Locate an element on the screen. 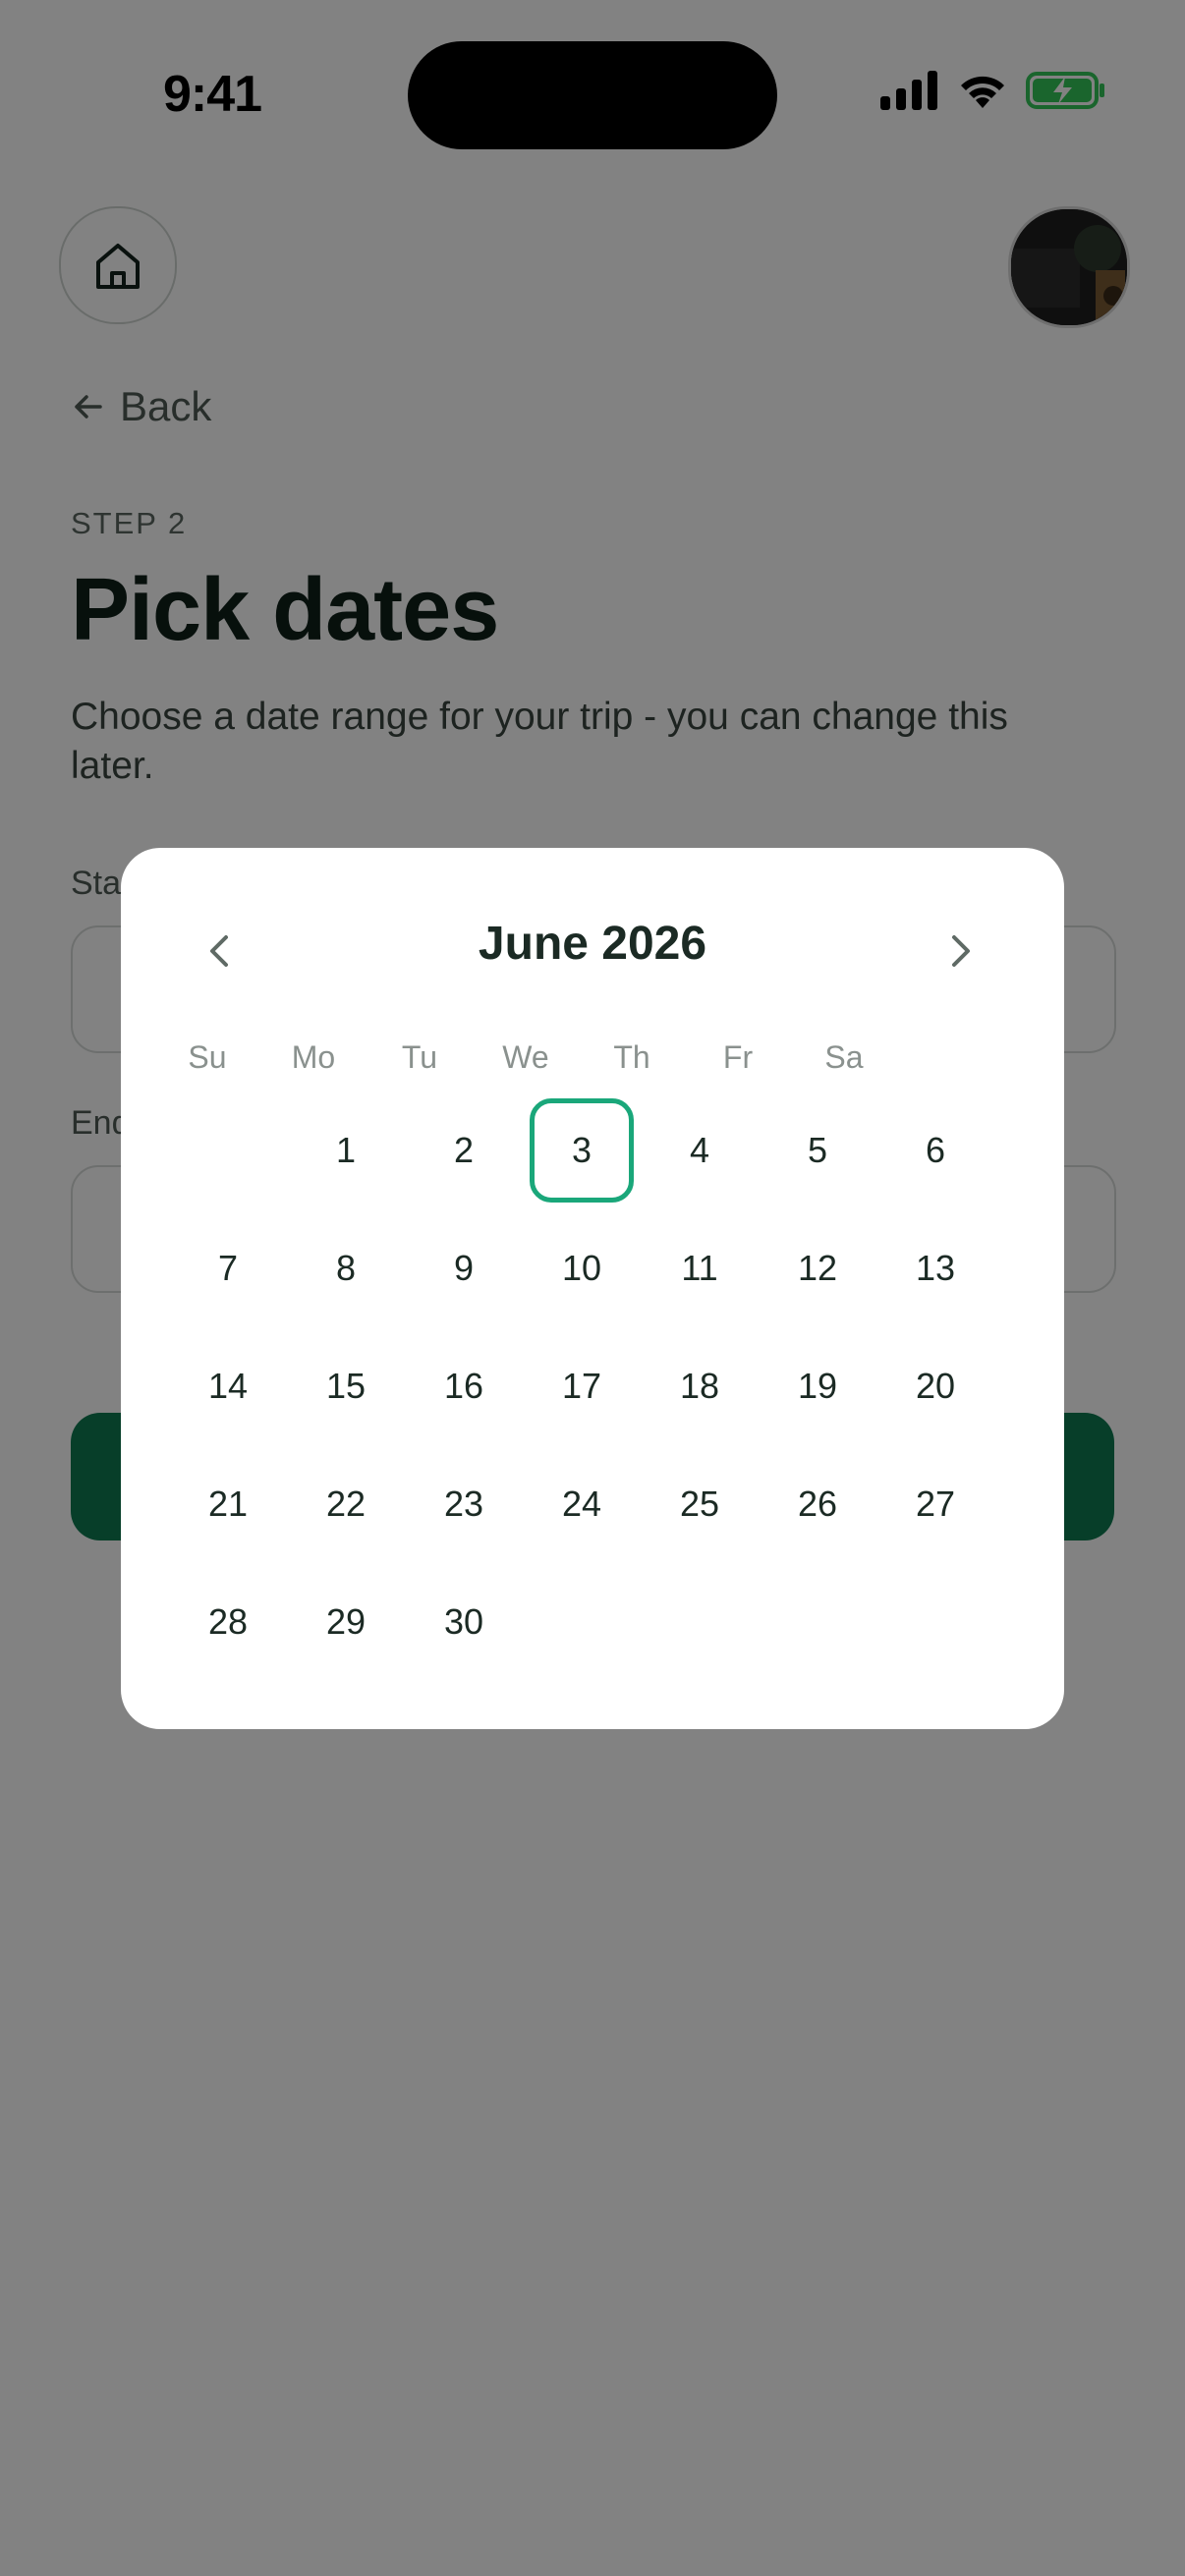 The image size is (1185, 2576). calendar-day: 7 is located at coordinates (228, 1268).